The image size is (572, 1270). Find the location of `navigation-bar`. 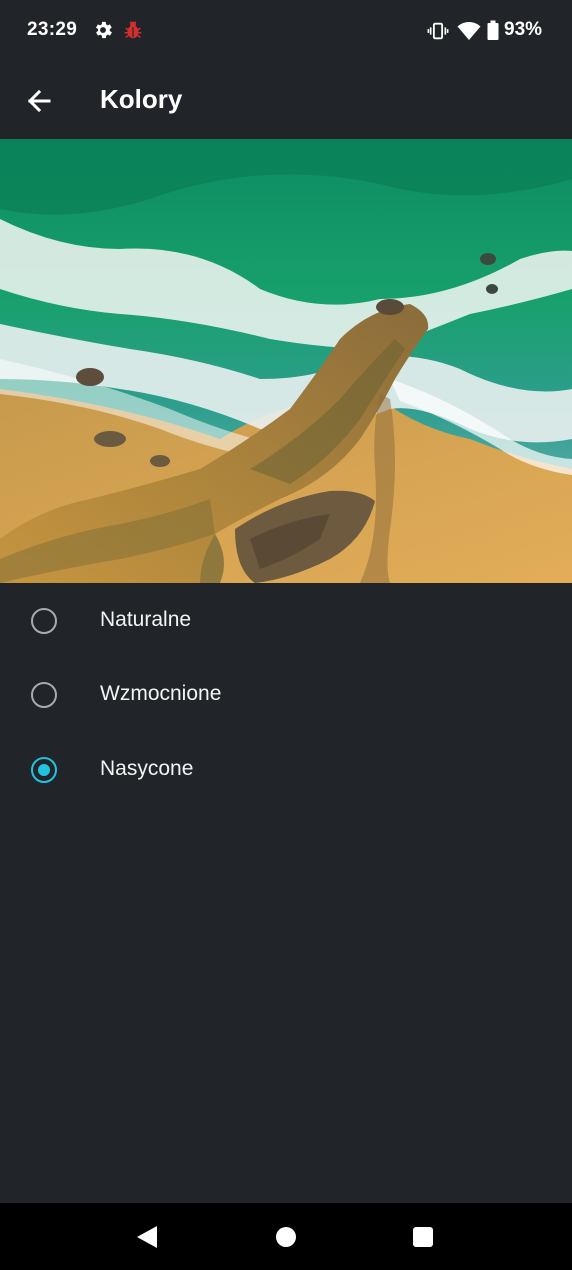

navigation-bar is located at coordinates (286, 1236).